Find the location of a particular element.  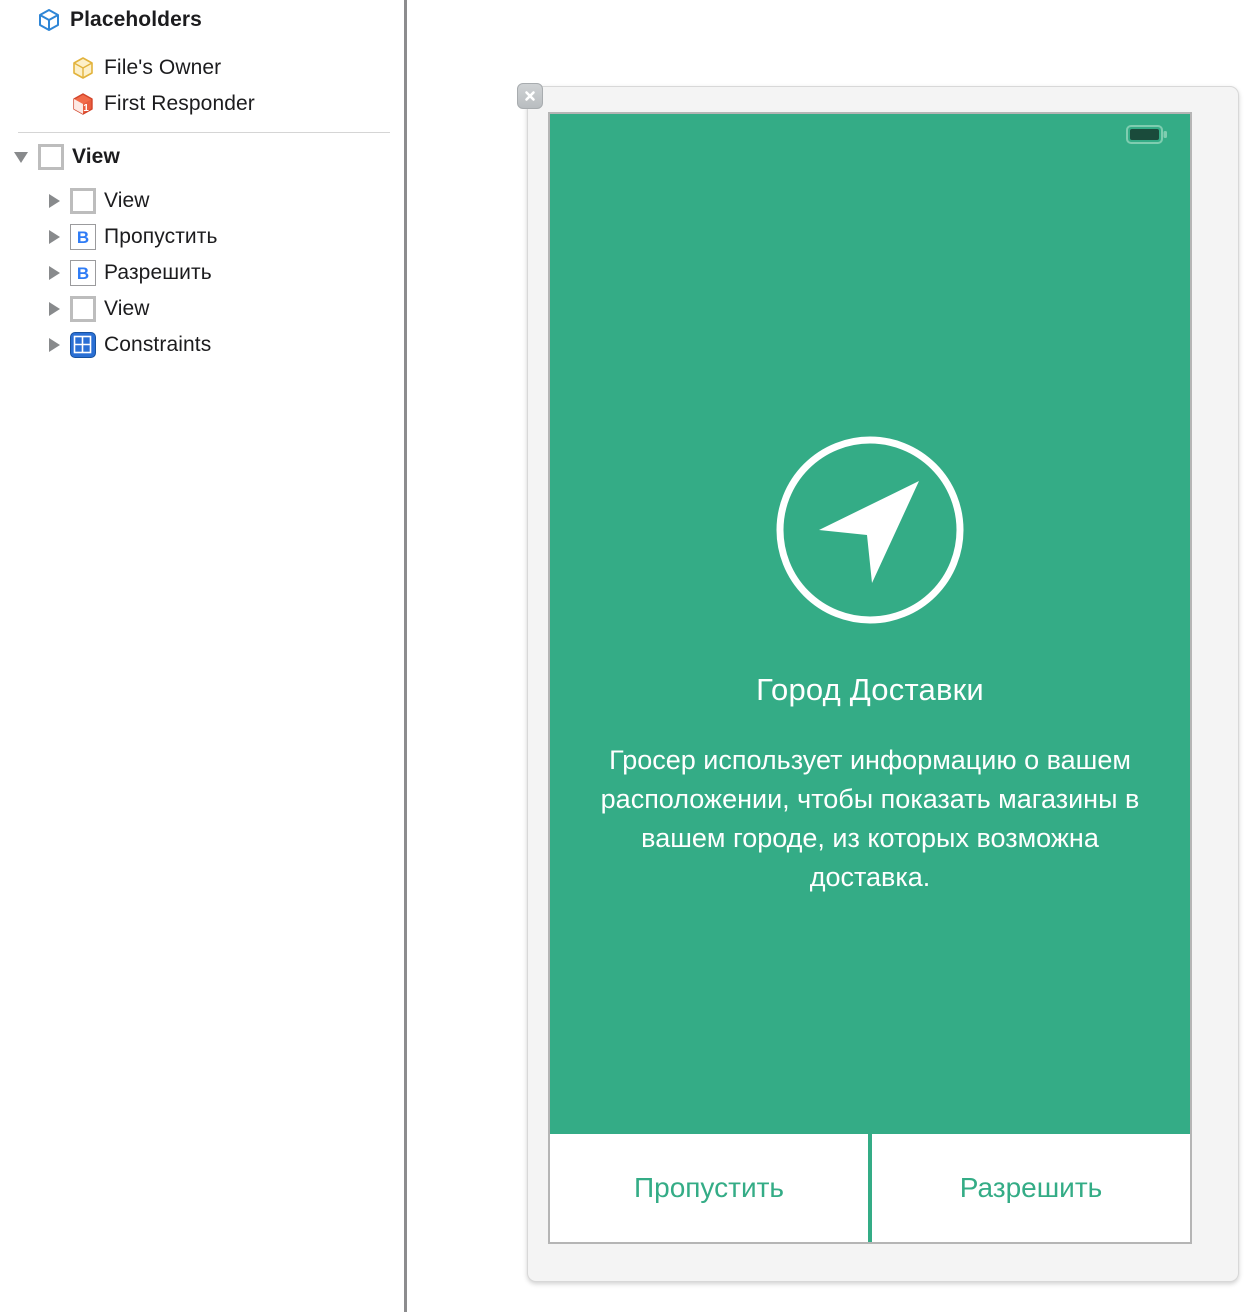

skip-button: Пропустить is located at coordinates (709, 1188).